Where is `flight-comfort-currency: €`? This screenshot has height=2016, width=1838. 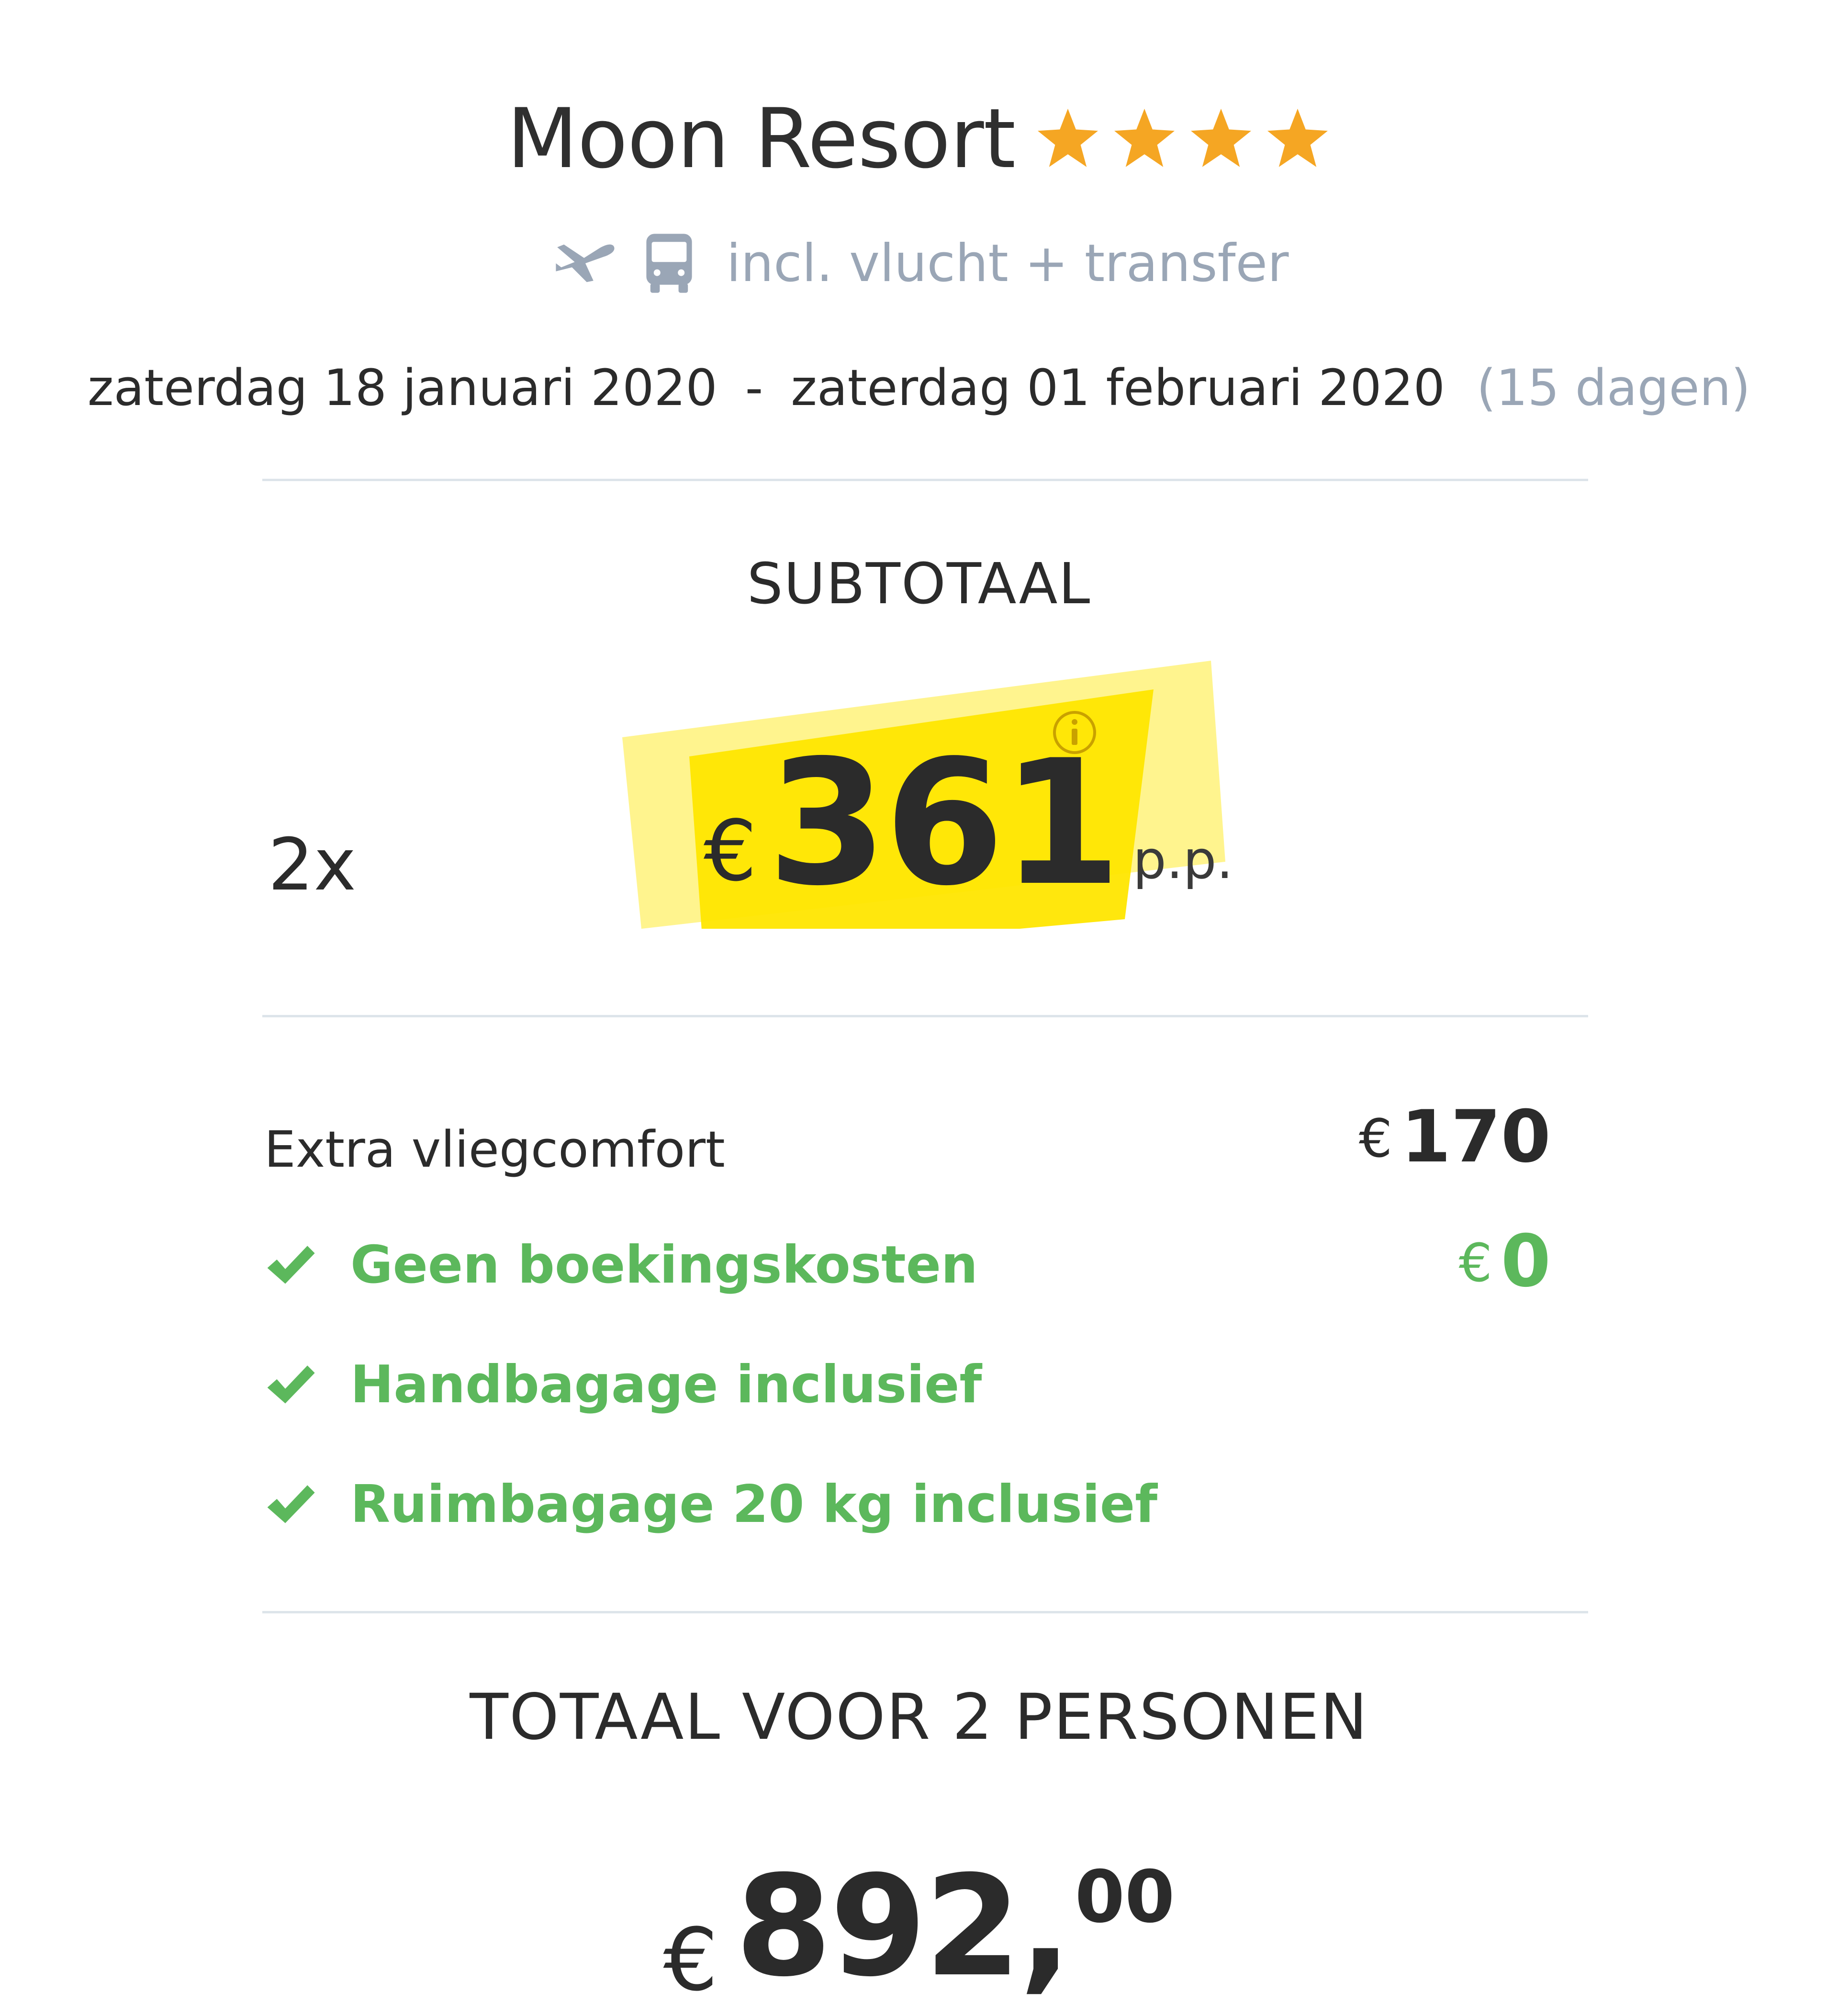
flight-comfort-currency: € is located at coordinates (1375, 1138).